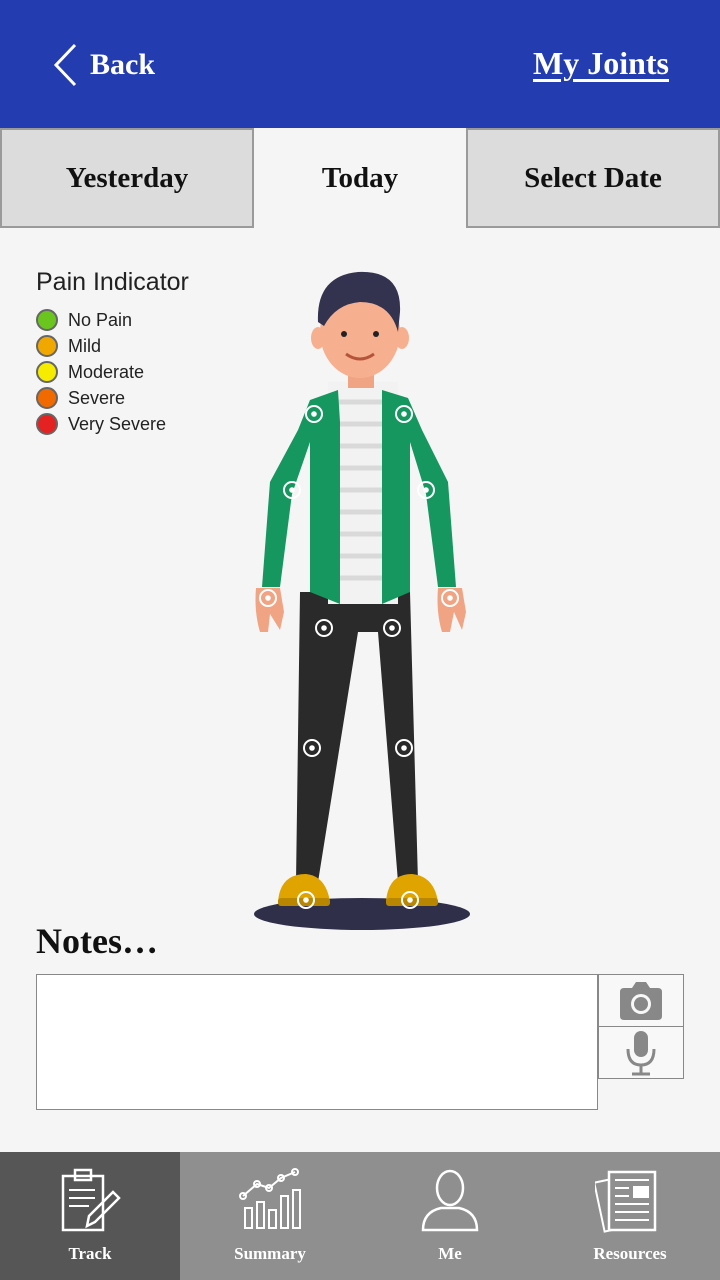  Describe the element at coordinates (270, 1198) in the screenshot. I see `chart-icon` at that location.